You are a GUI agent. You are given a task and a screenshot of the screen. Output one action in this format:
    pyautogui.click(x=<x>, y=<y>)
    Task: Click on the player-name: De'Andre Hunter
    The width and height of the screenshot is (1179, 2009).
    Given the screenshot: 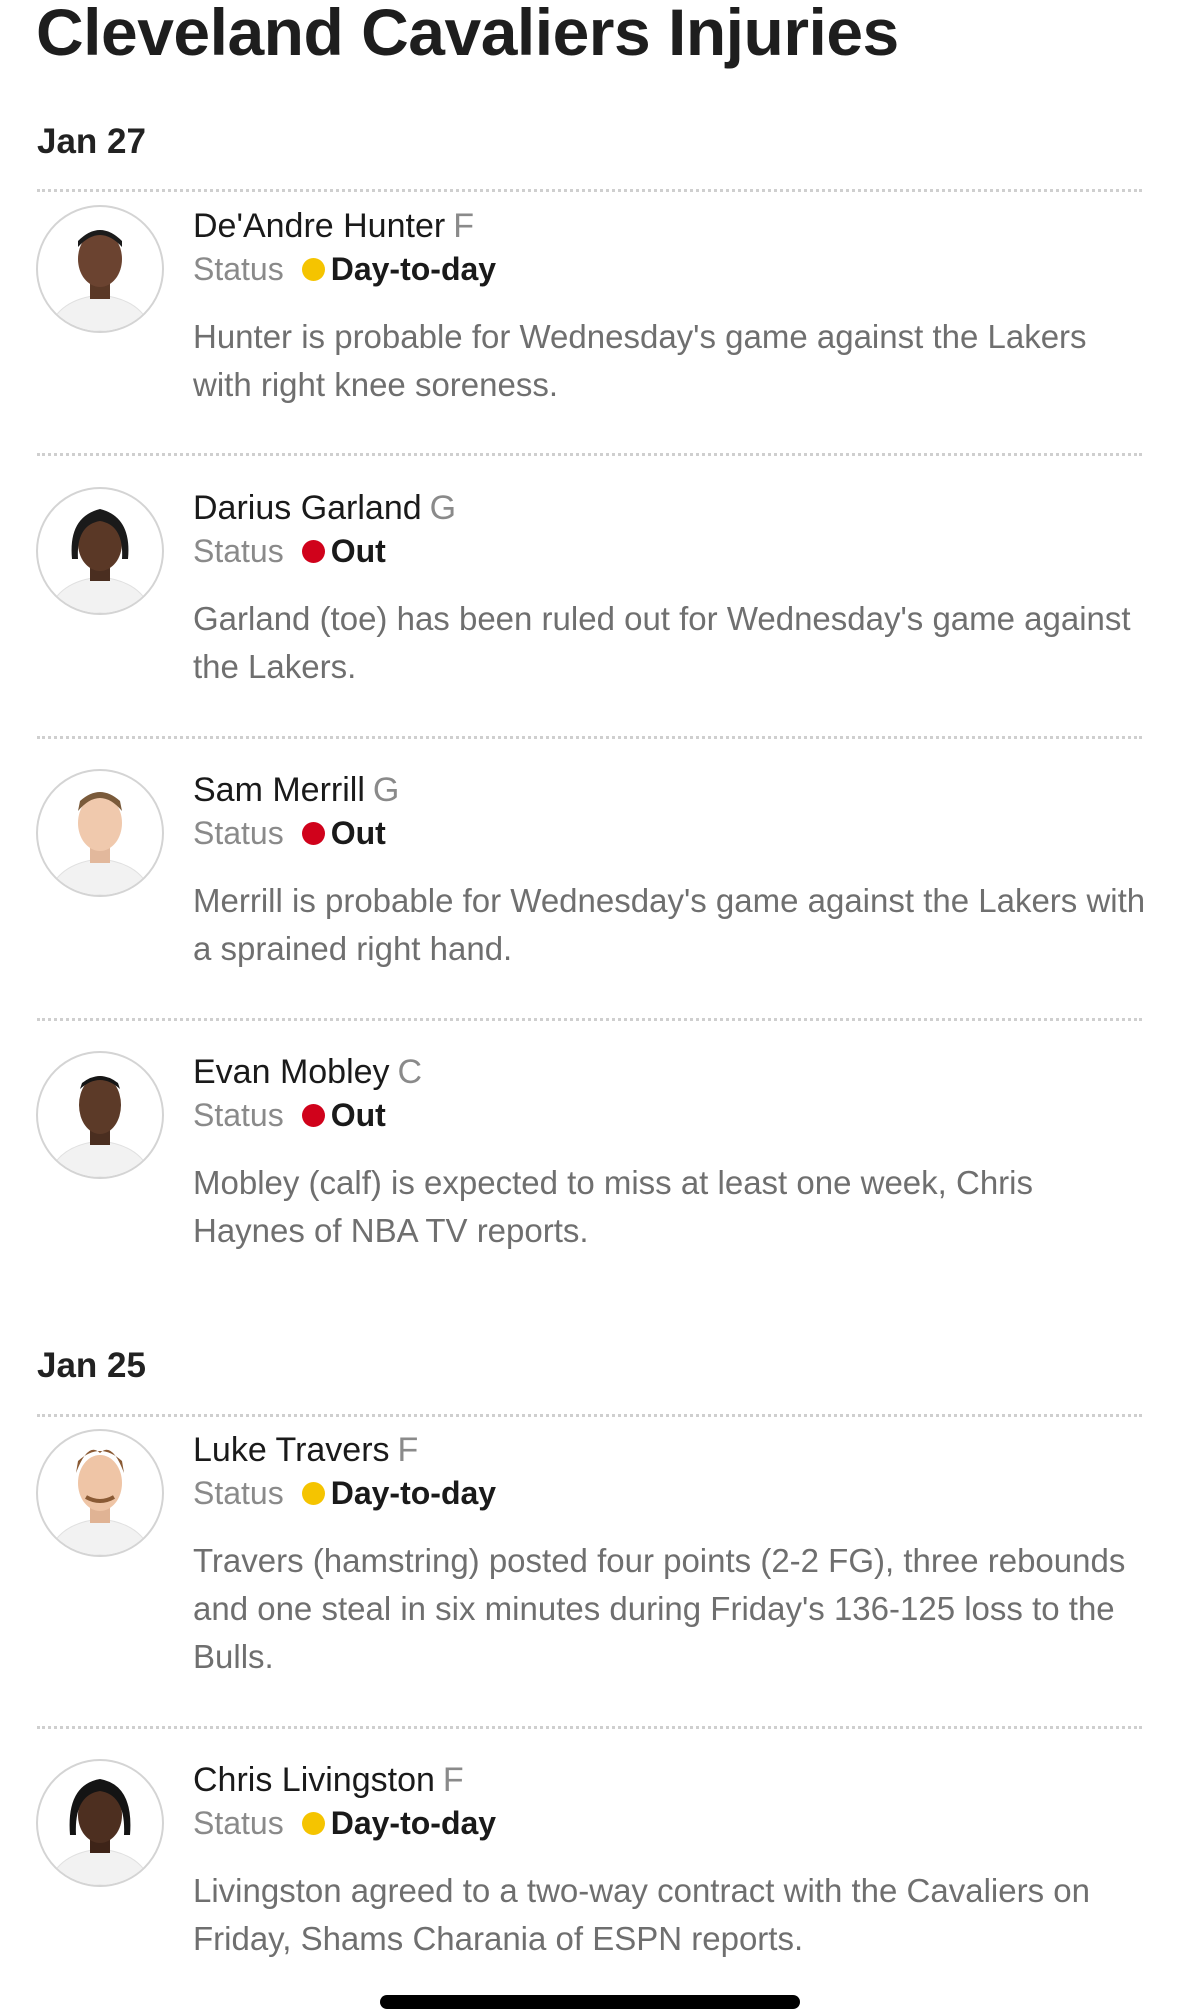 What is the action you would take?
    pyautogui.click(x=319, y=226)
    